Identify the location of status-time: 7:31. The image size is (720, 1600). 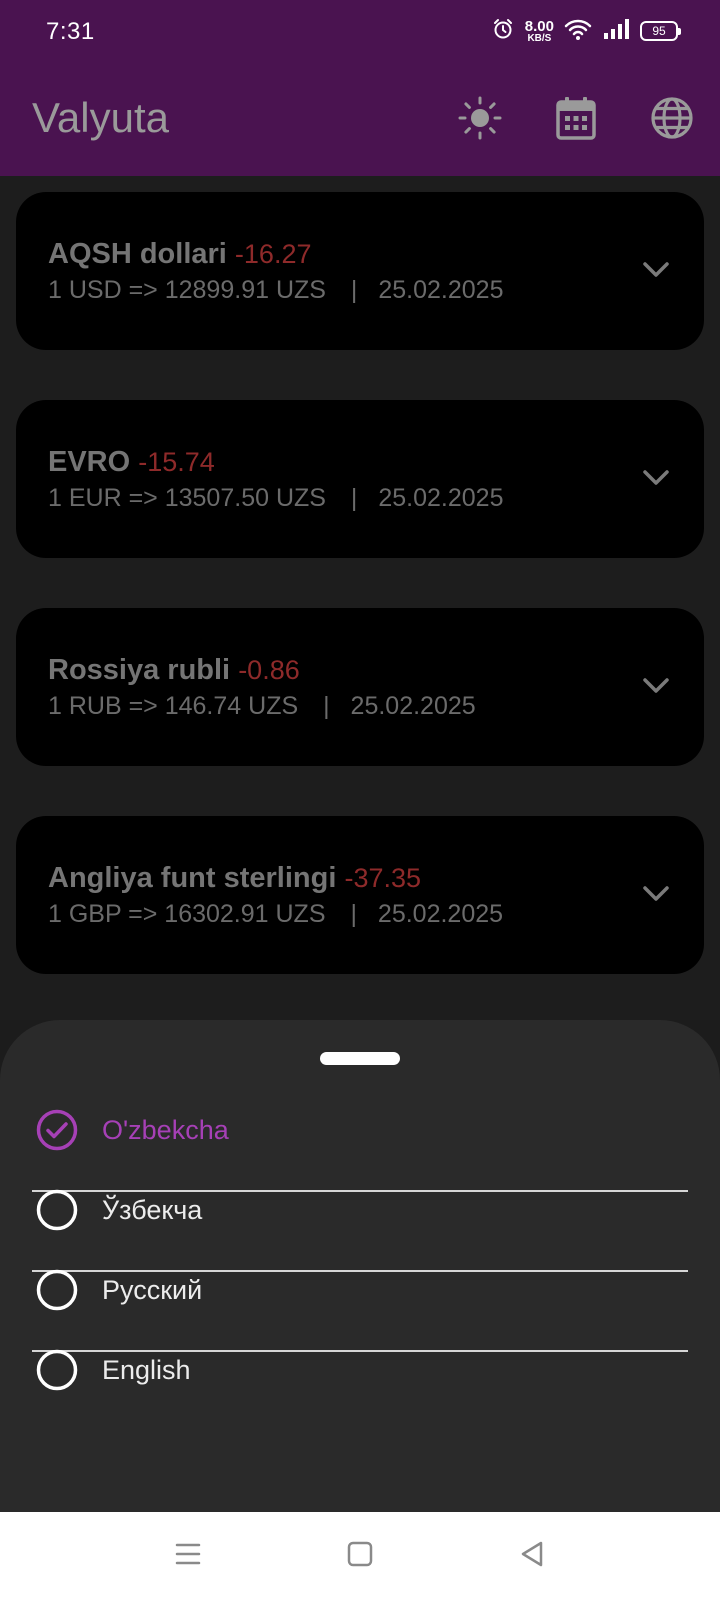
(70, 31).